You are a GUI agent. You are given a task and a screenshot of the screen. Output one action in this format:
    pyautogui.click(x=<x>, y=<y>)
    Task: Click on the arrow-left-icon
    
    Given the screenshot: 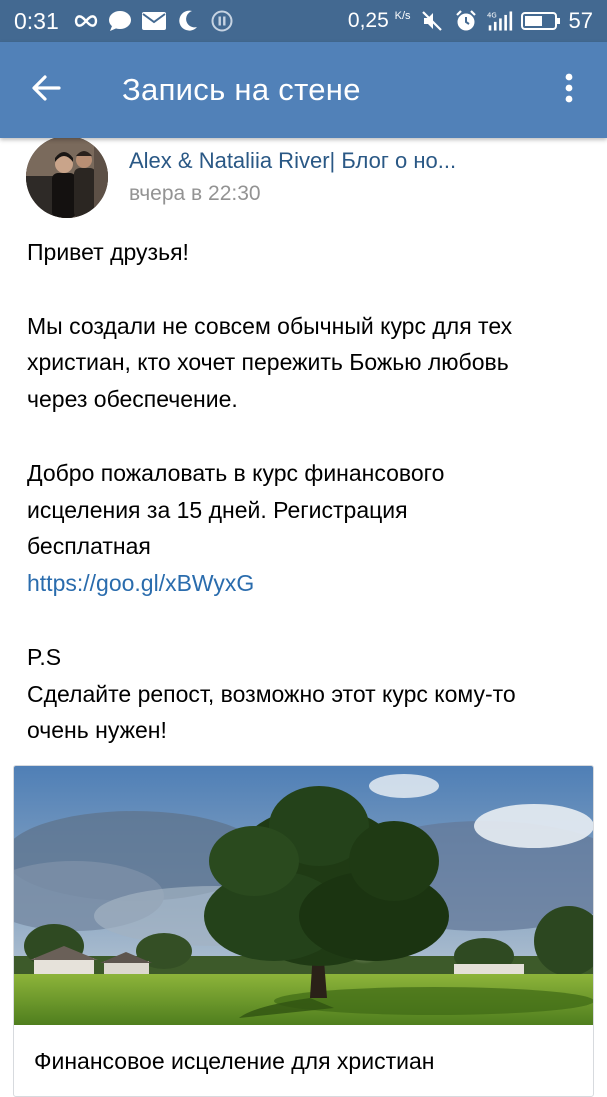 What is the action you would take?
    pyautogui.click(x=46, y=90)
    